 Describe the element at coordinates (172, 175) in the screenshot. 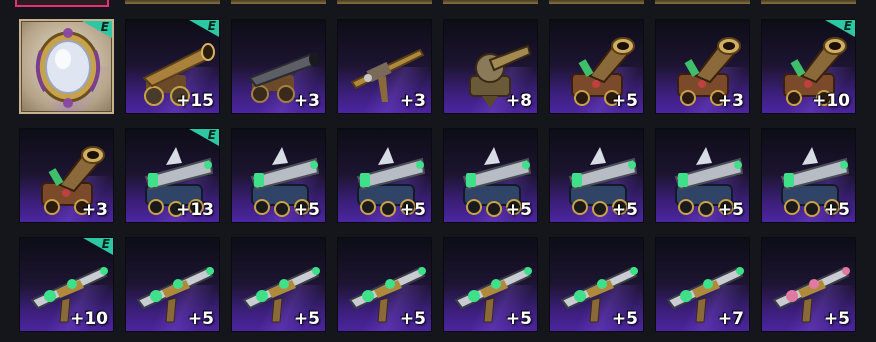

I see `inventory-slot: E +13` at that location.